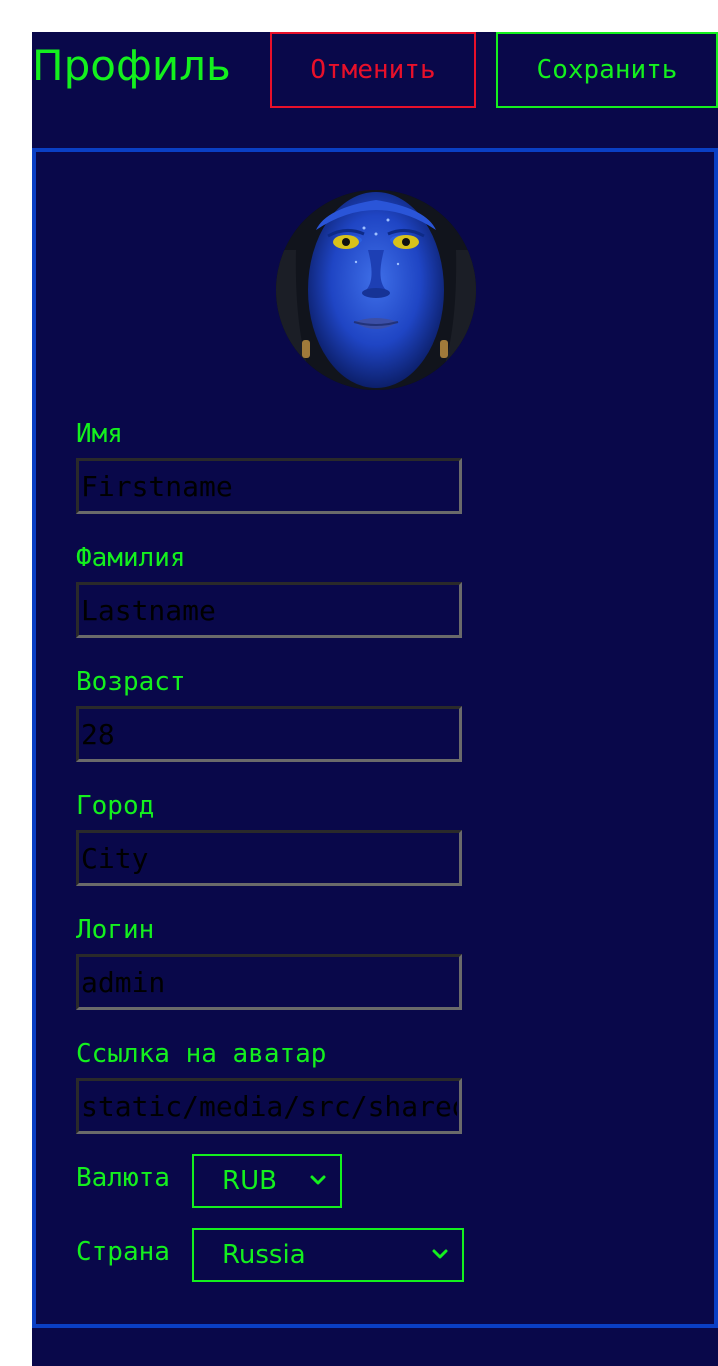 The image size is (718, 1366). What do you see at coordinates (264, 1255) in the screenshot?
I see `country-select-value: Russia` at bounding box center [264, 1255].